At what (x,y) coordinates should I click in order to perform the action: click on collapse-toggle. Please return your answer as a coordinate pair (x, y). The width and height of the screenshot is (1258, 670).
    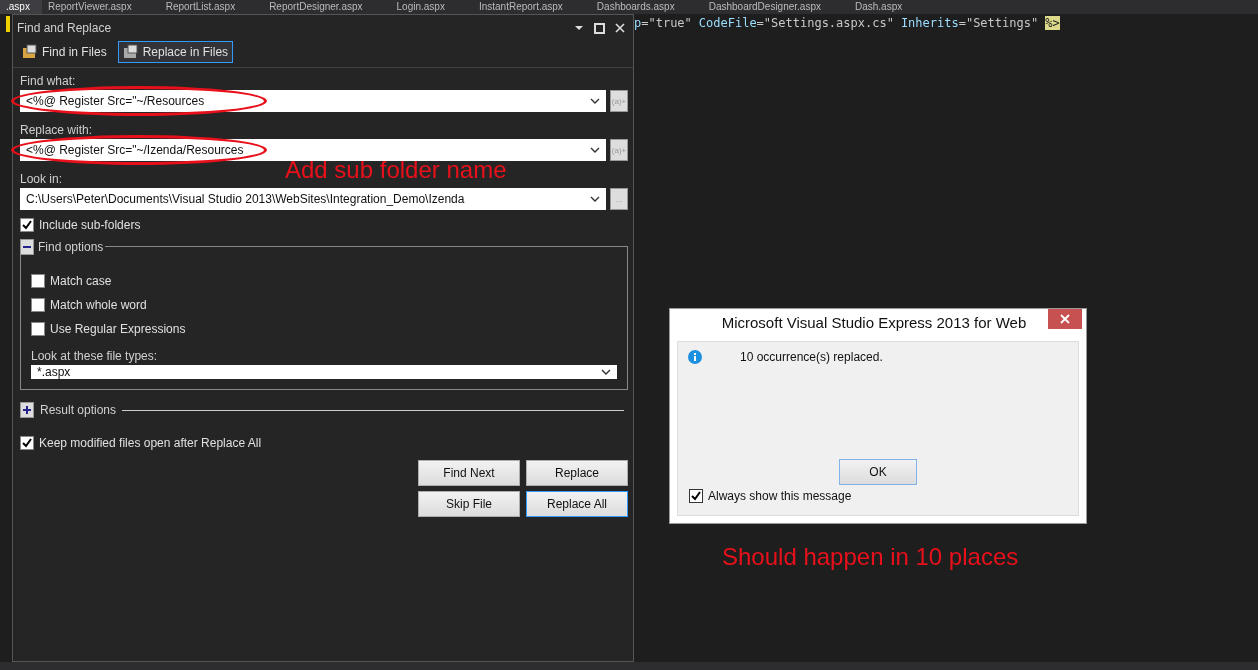
    Looking at the image, I should click on (27, 247).